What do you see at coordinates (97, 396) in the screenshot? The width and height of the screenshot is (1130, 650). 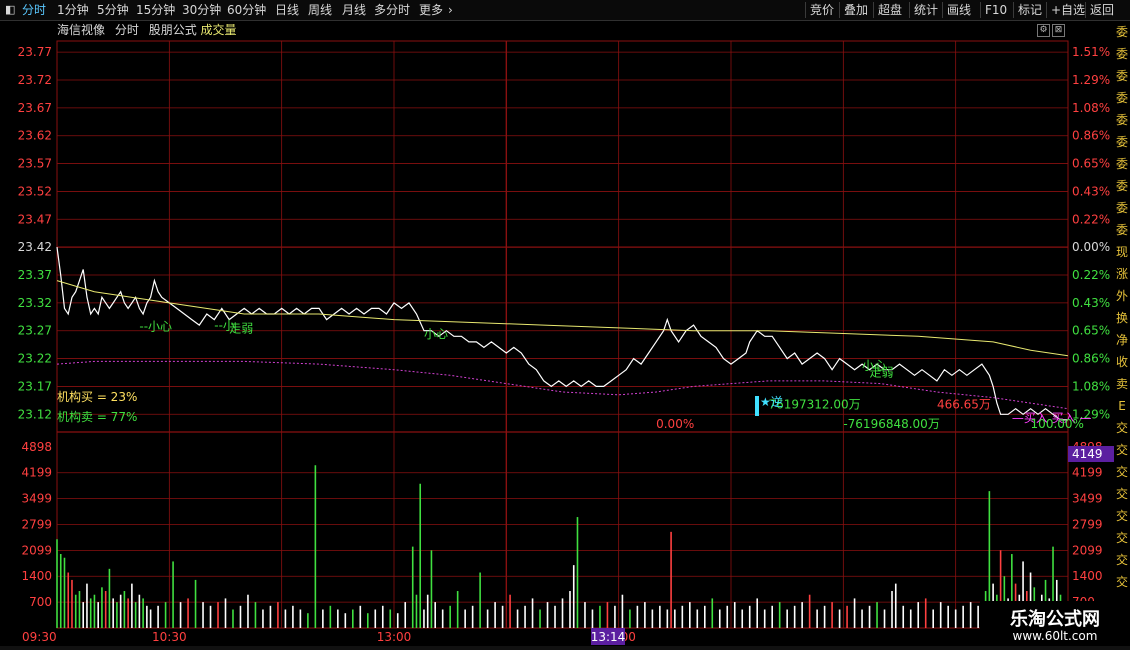 I see `inst-buy-label: 机构买 = 23%` at bounding box center [97, 396].